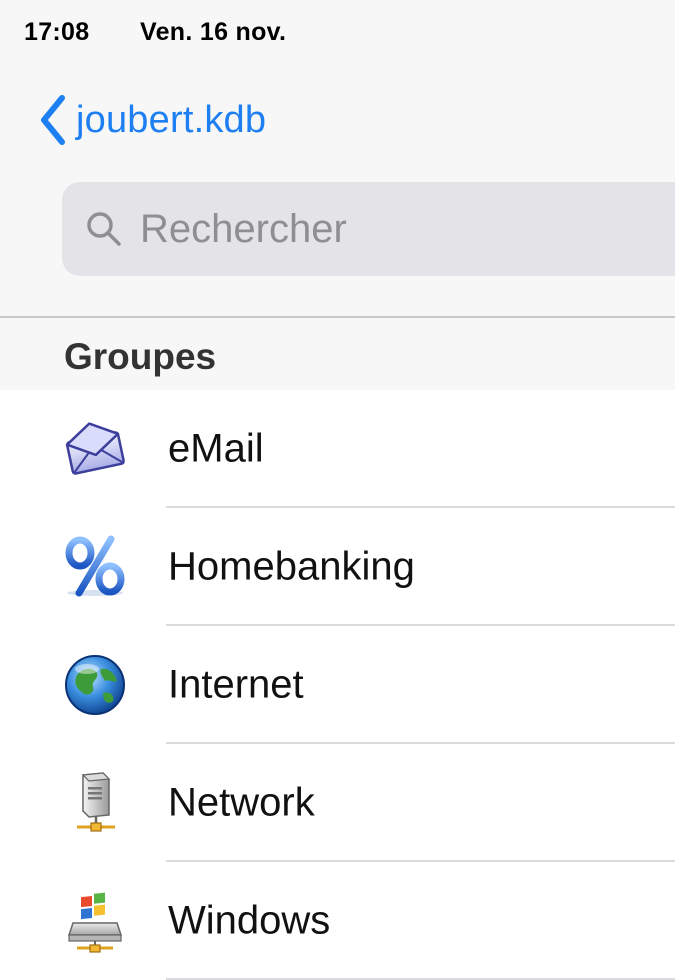  Describe the element at coordinates (337, 317) in the screenshot. I see `header-divider` at that location.